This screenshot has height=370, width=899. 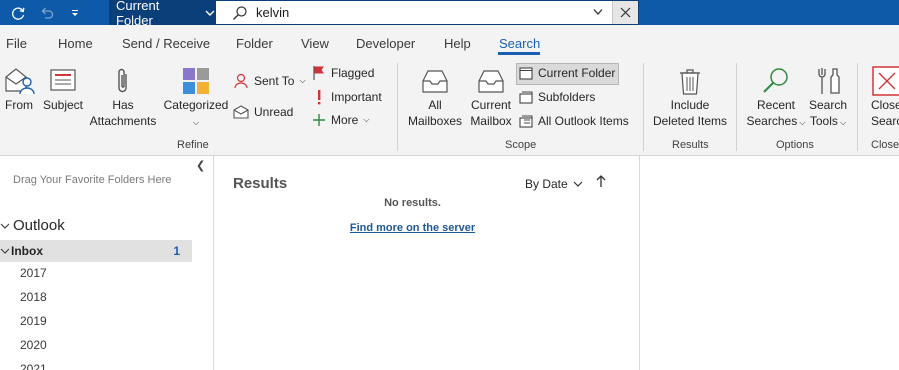 What do you see at coordinates (885, 105) in the screenshot?
I see `close-search-label-1: Close` at bounding box center [885, 105].